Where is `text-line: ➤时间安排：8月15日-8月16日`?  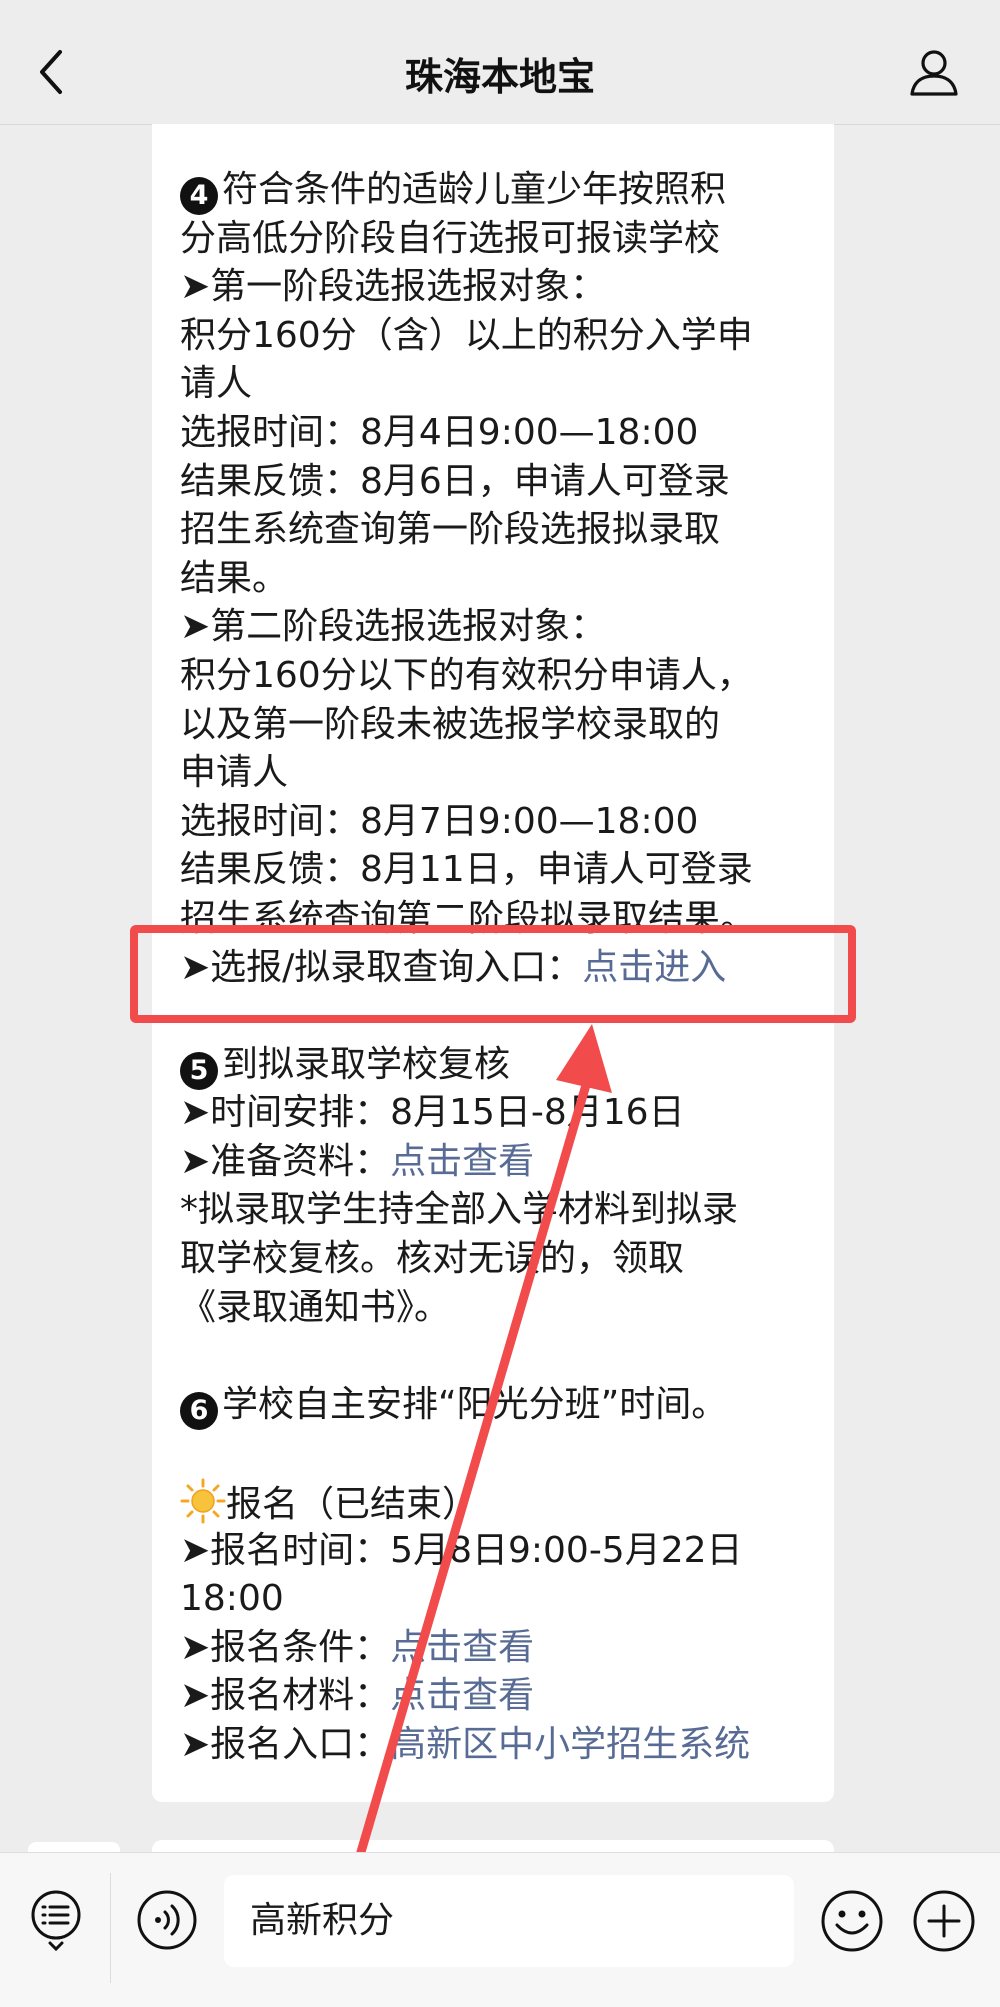 text-line: ➤时间安排：8月15日-8月16日 is located at coordinates (432, 1113).